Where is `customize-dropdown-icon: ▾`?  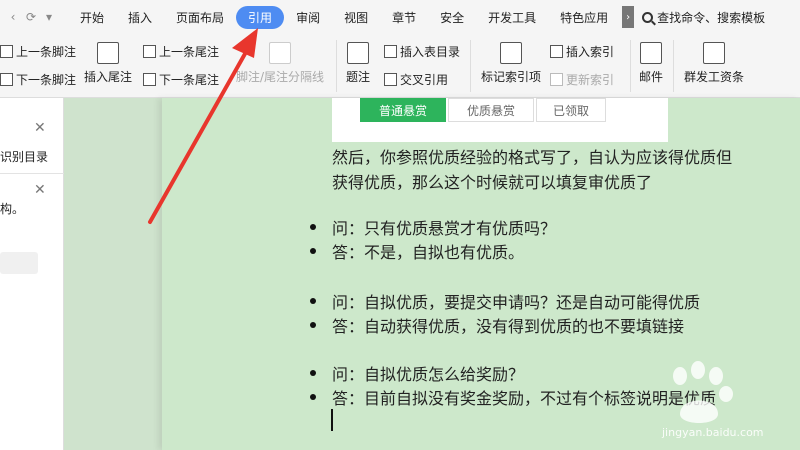
customize-dropdown-icon: ▾ is located at coordinates (49, 17).